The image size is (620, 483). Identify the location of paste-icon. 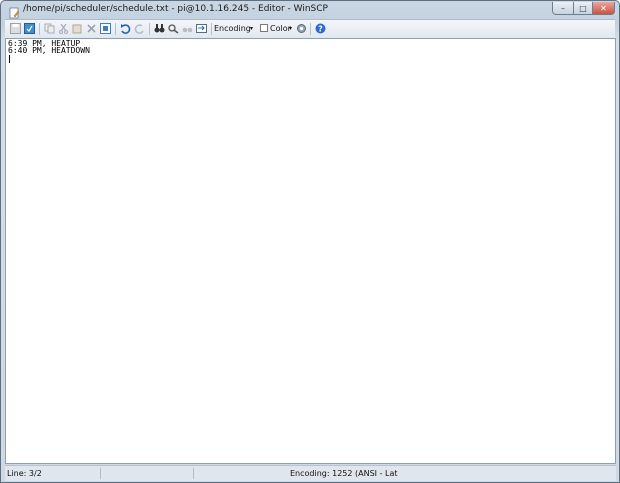
(77, 28).